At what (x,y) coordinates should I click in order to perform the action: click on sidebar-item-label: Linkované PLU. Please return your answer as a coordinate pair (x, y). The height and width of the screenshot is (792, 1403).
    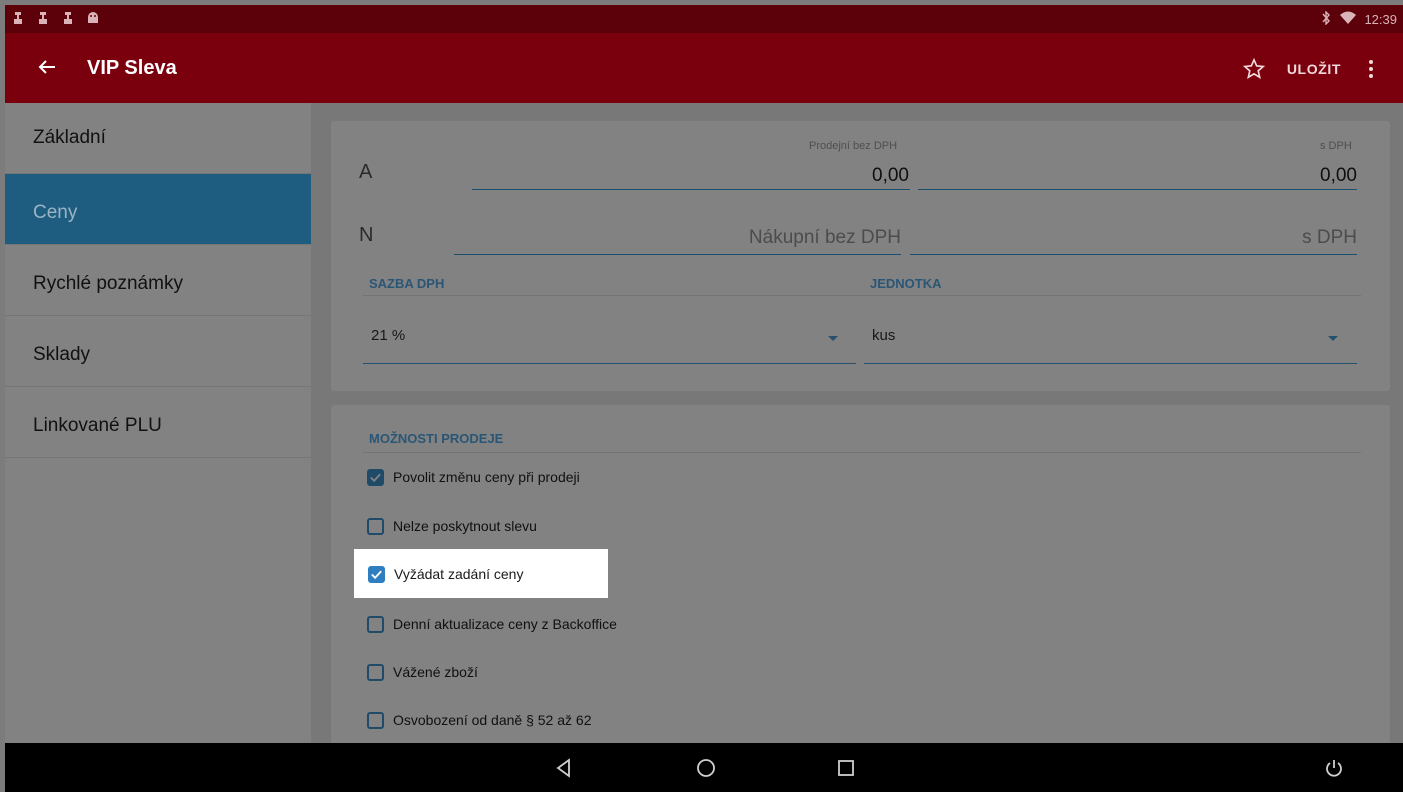
    Looking at the image, I should click on (97, 425).